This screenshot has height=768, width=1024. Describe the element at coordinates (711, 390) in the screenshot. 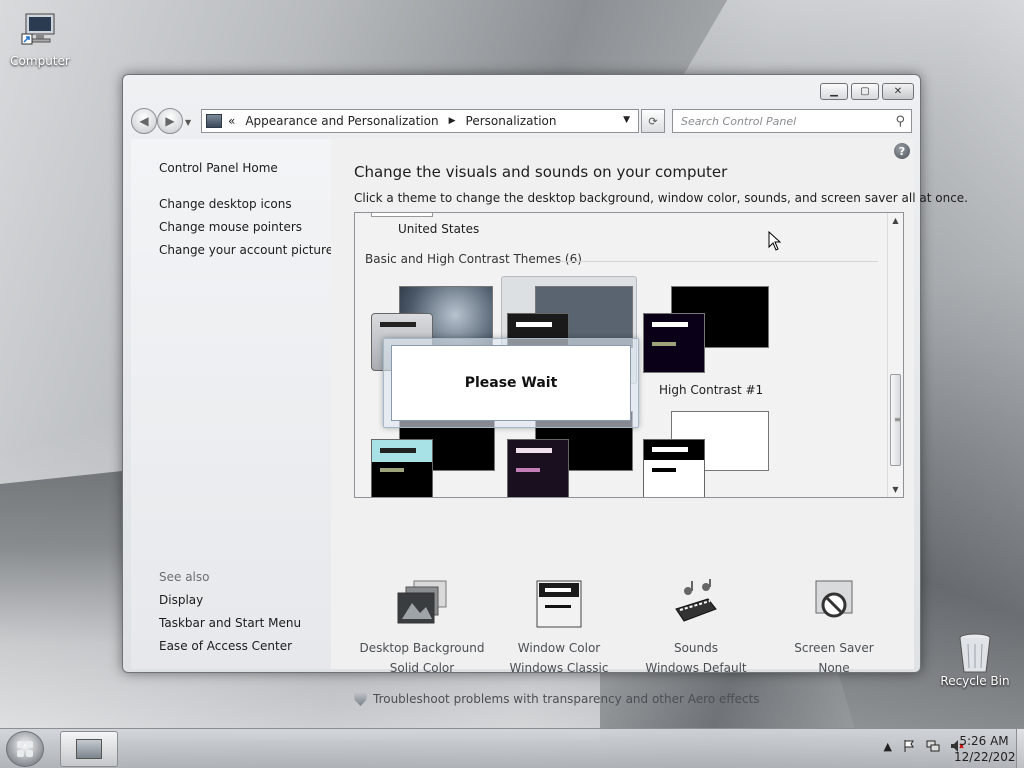

I see `theme-label-high-contrast-1: High Contrast #1` at that location.